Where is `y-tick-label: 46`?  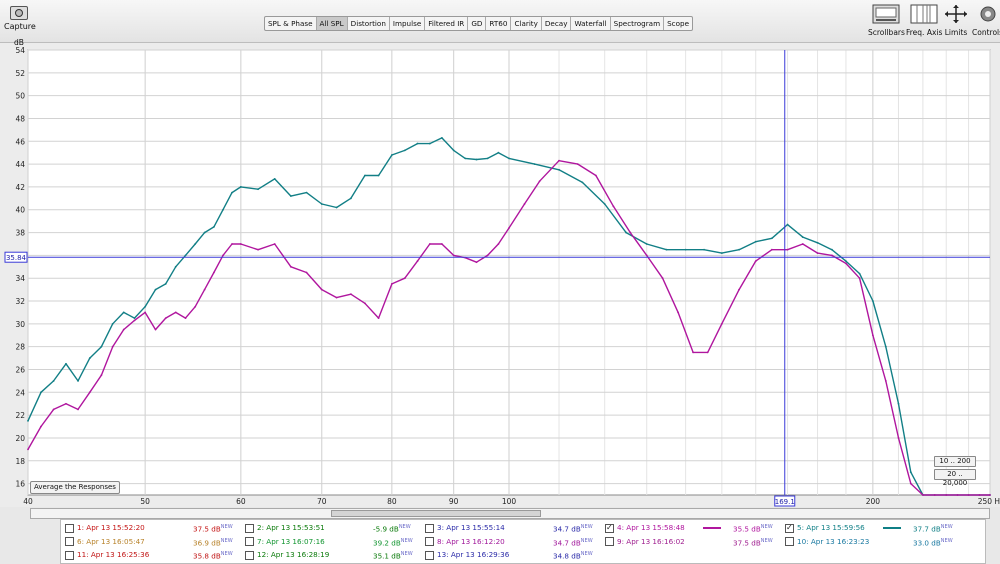
y-tick-label: 46 is located at coordinates (20, 141).